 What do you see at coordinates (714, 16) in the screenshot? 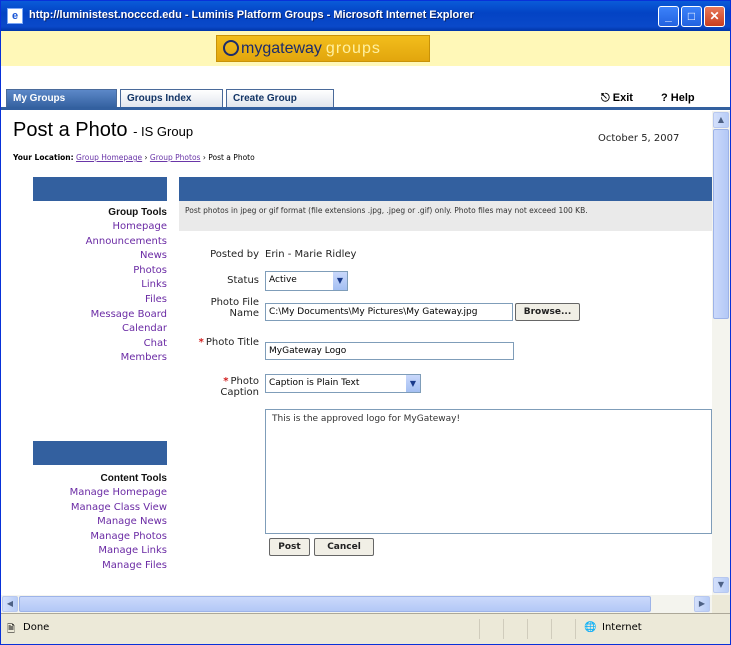
I see `close-button: ✕` at bounding box center [714, 16].